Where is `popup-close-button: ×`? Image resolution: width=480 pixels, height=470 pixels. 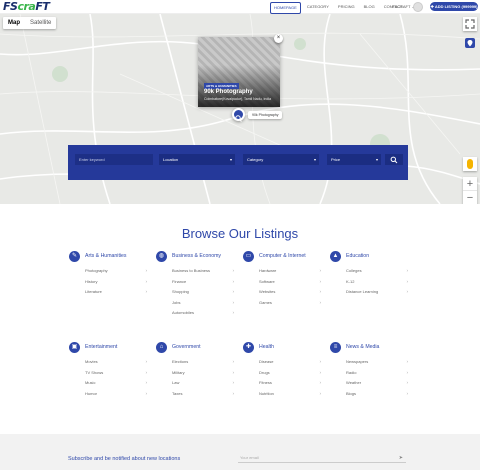 popup-close-button: × is located at coordinates (278, 38).